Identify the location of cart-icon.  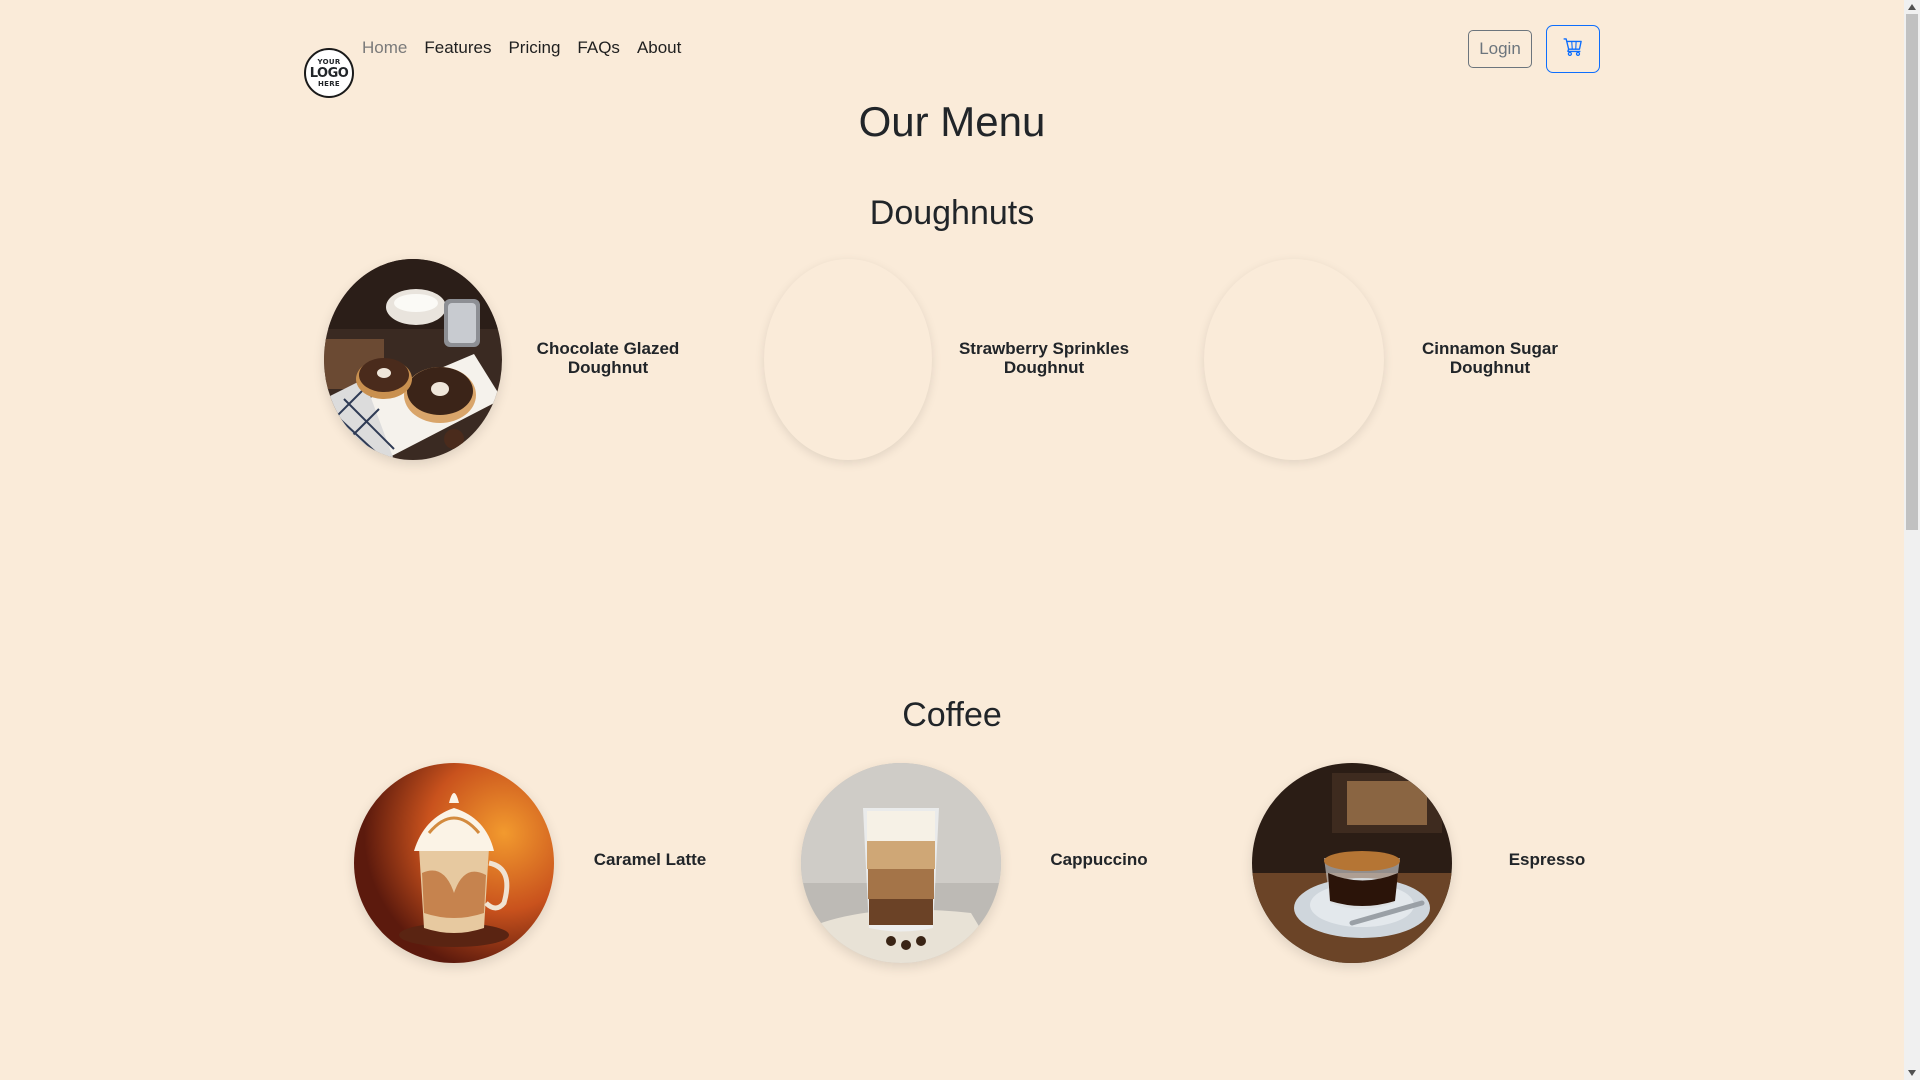
(1573, 49).